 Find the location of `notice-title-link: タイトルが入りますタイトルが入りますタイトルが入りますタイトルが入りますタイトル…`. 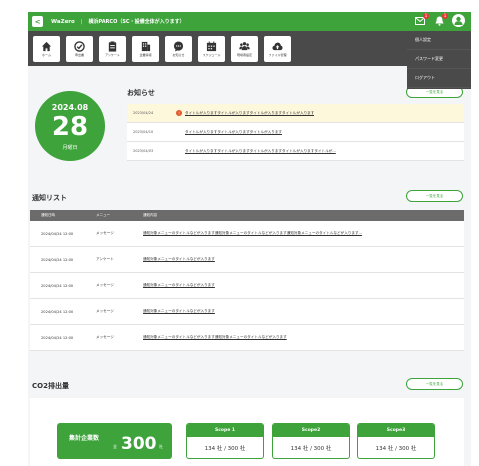

notice-title-link: タイトルが入りますタイトルが入りますタイトルが入りますタイトルが入りますタイトル… is located at coordinates (260, 151).